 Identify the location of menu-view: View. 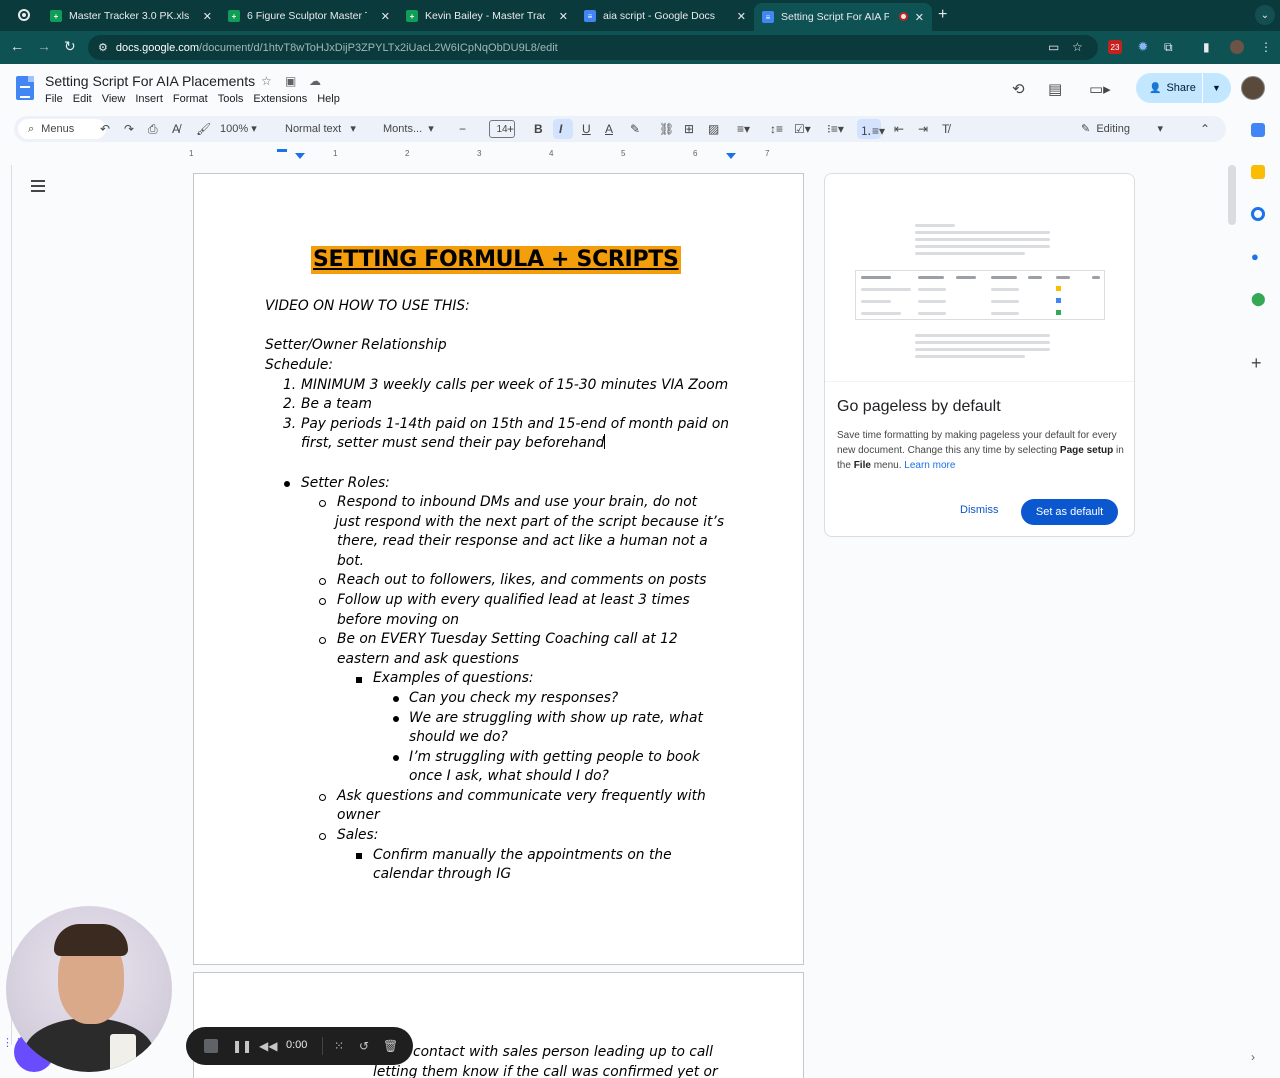
(114, 99).